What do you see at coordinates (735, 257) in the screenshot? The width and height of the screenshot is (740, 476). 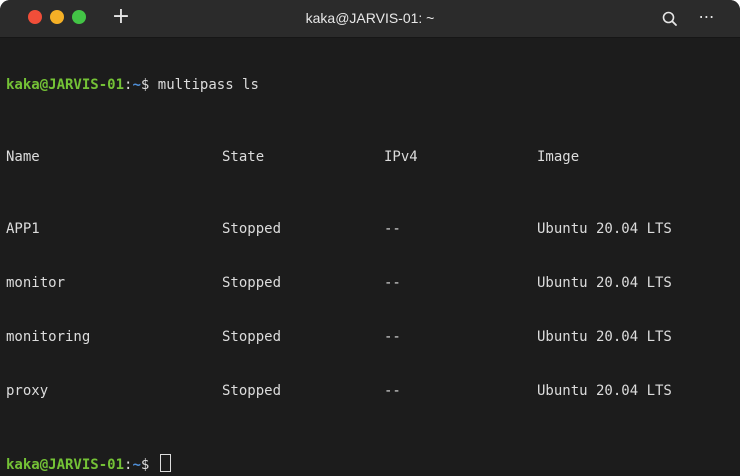 I see `terminal-scrollbar` at bounding box center [735, 257].